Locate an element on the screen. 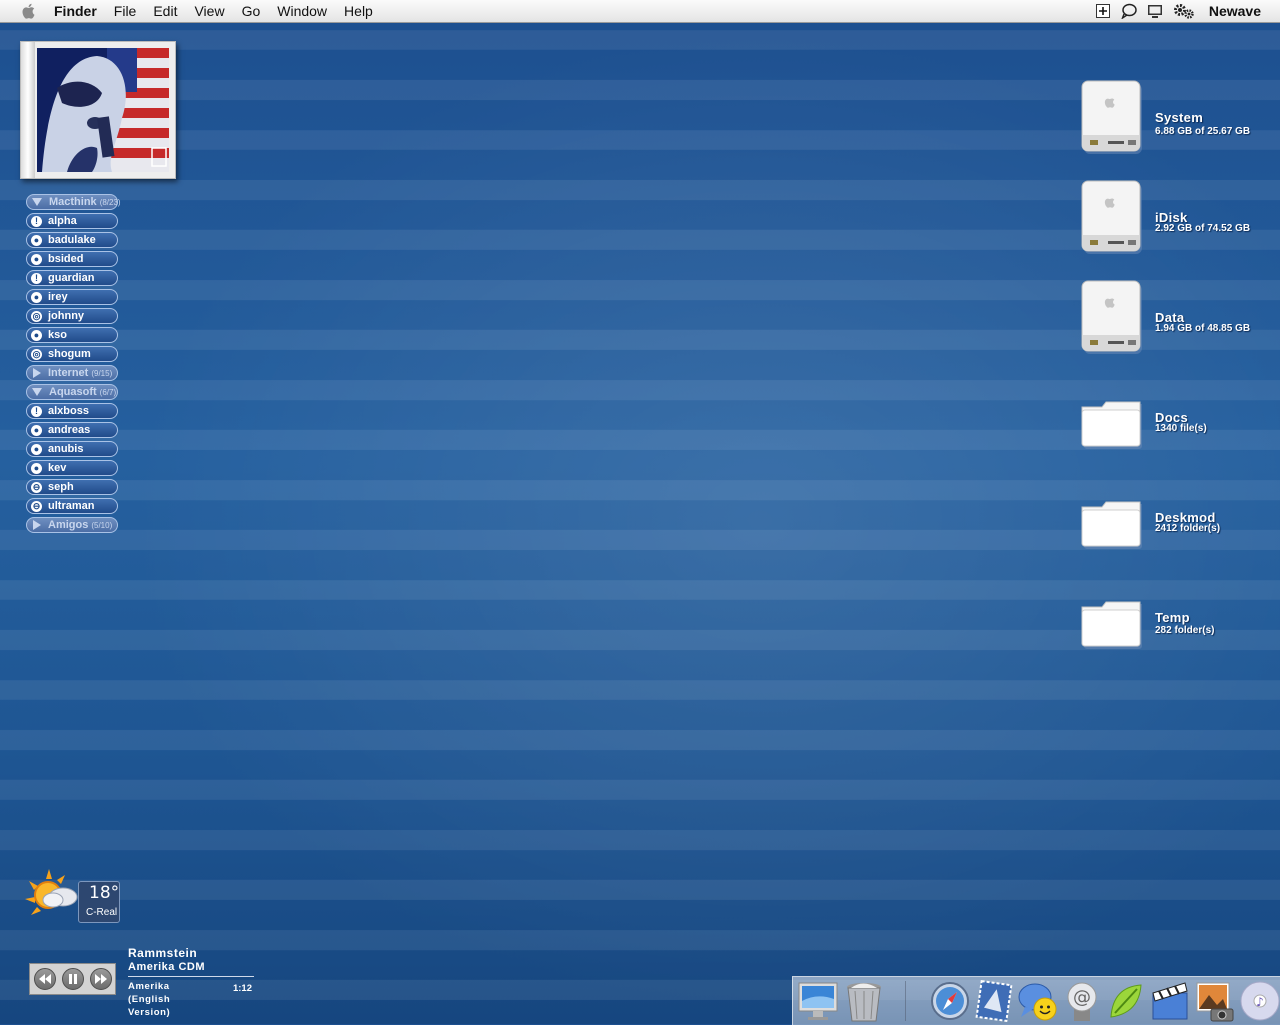  buddy-item: ! alpha is located at coordinates (72, 221).